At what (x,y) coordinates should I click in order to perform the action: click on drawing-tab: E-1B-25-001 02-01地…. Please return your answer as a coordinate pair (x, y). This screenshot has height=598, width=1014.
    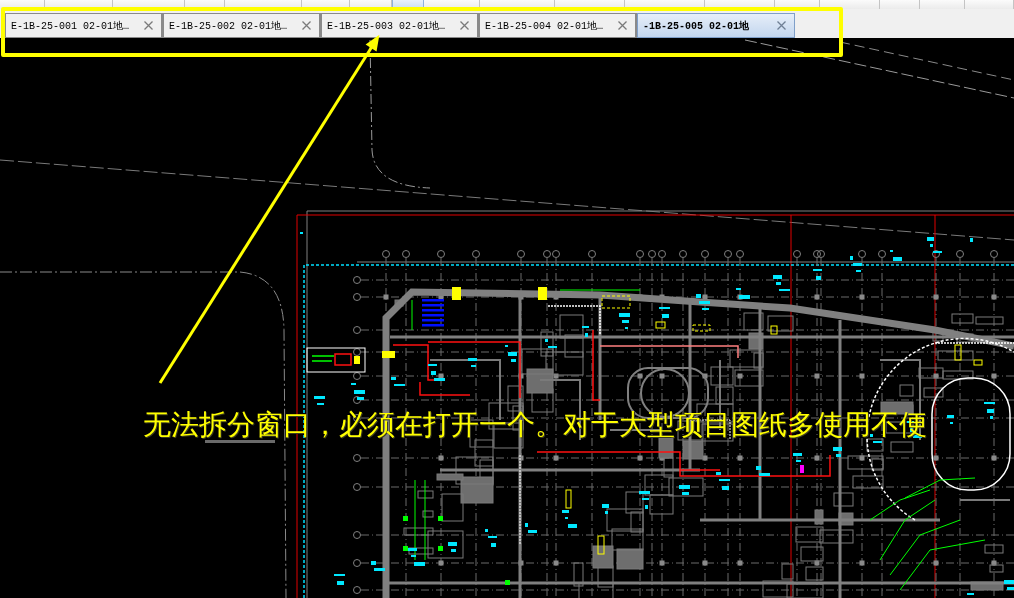
    Looking at the image, I should click on (84, 25).